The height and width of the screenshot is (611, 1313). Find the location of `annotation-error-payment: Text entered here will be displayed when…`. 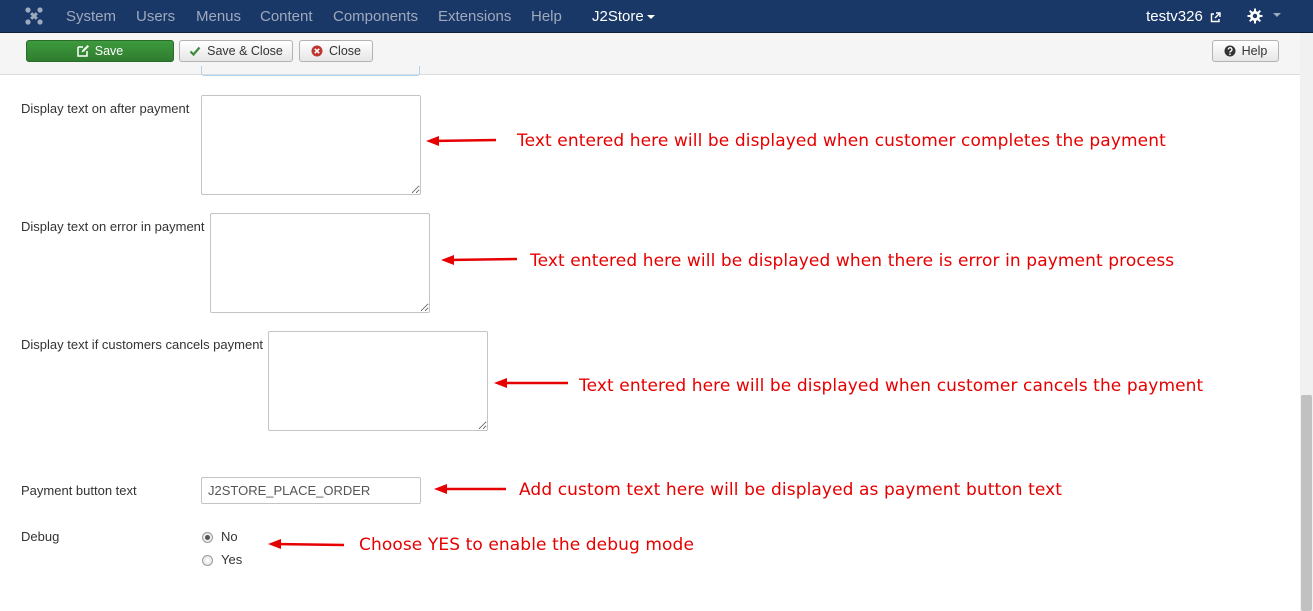

annotation-error-payment: Text entered here will be displayed when… is located at coordinates (852, 261).